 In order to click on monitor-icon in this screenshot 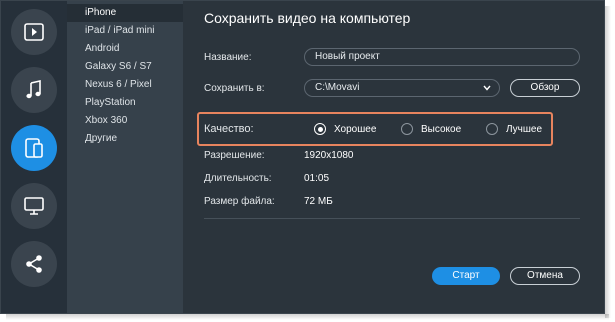, I will do `click(34, 206)`.